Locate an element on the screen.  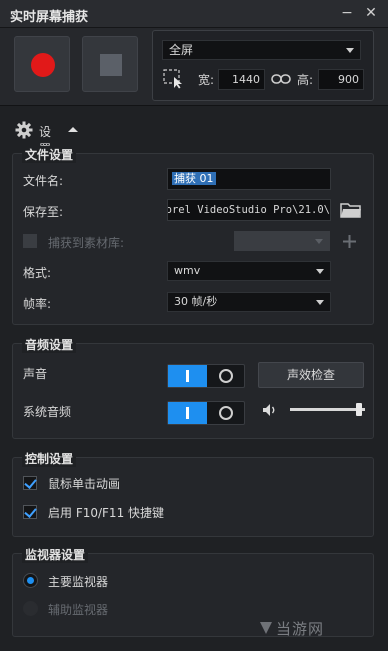
volume-slider-handle is located at coordinates (358, 409).